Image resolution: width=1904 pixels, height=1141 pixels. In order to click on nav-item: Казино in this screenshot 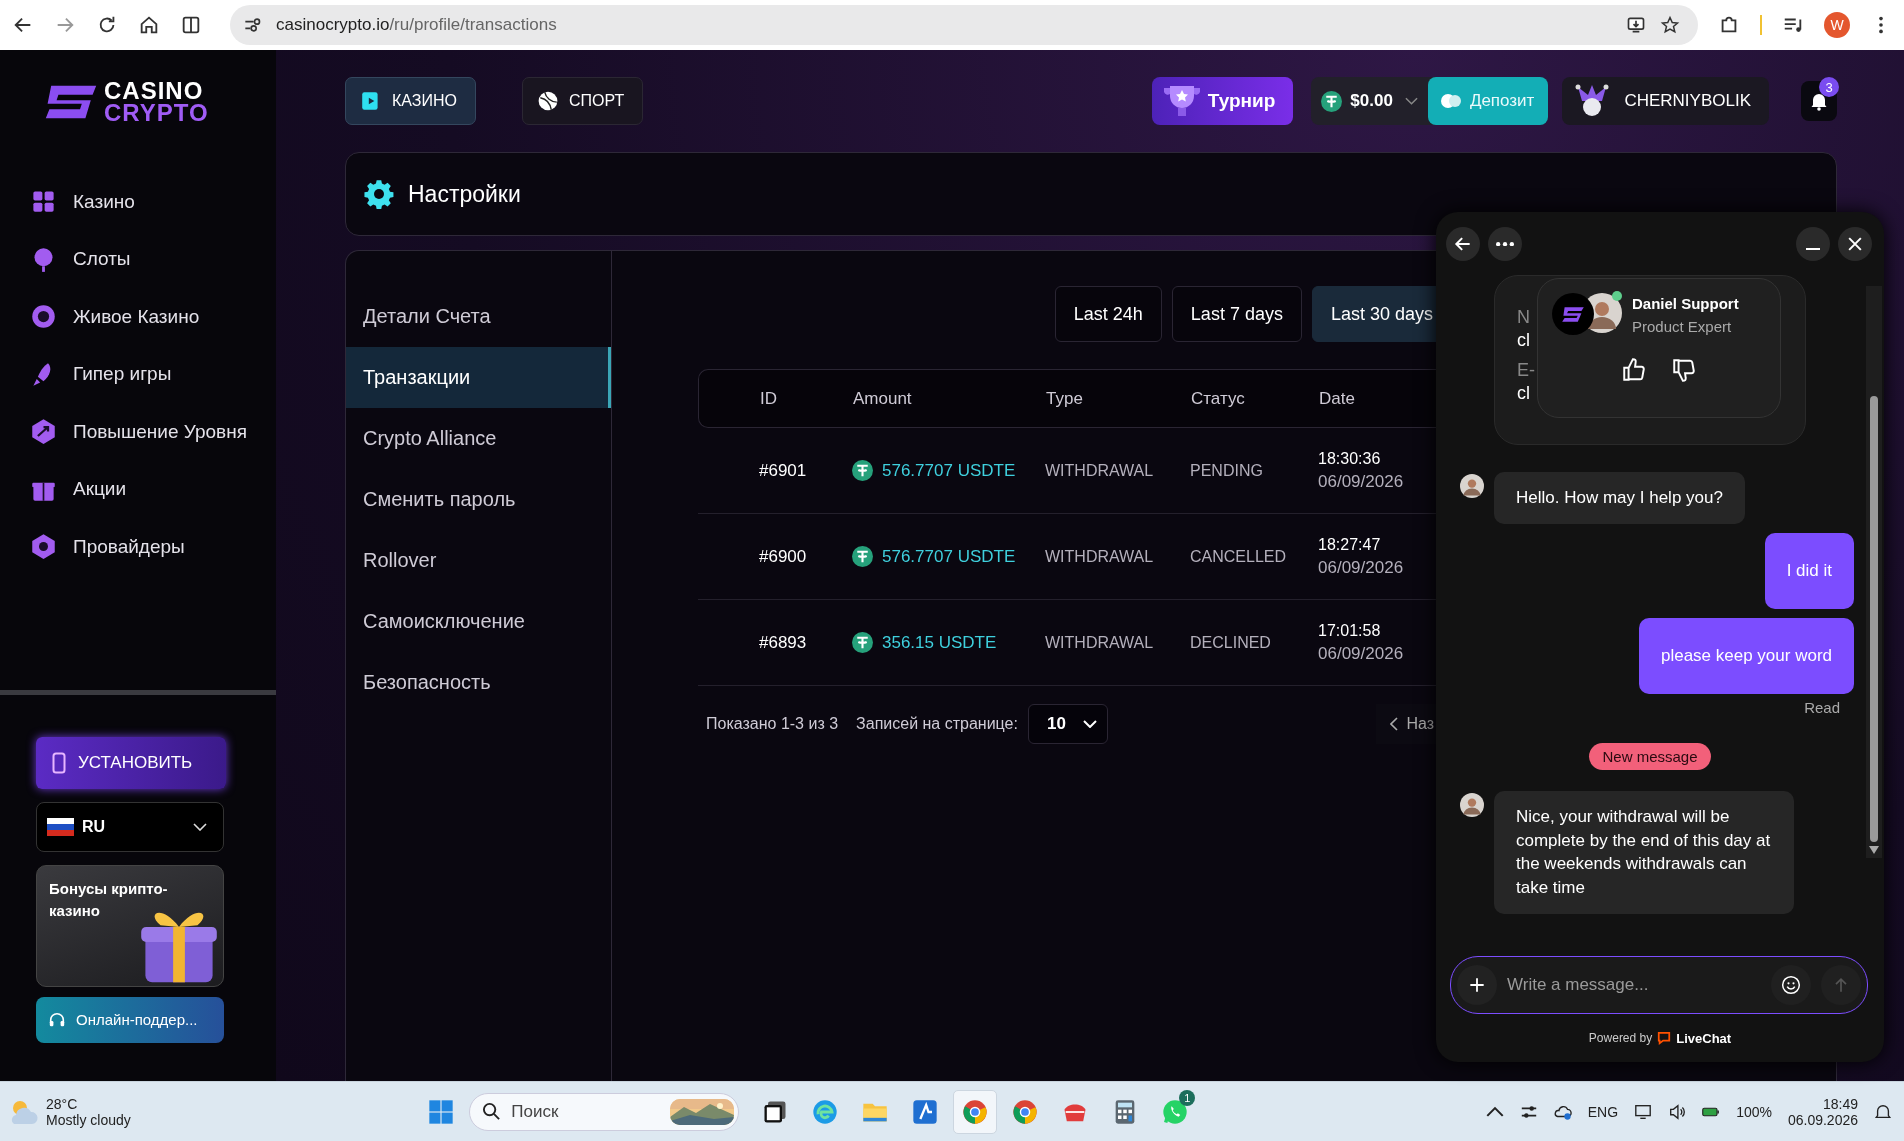, I will do `click(138, 202)`.